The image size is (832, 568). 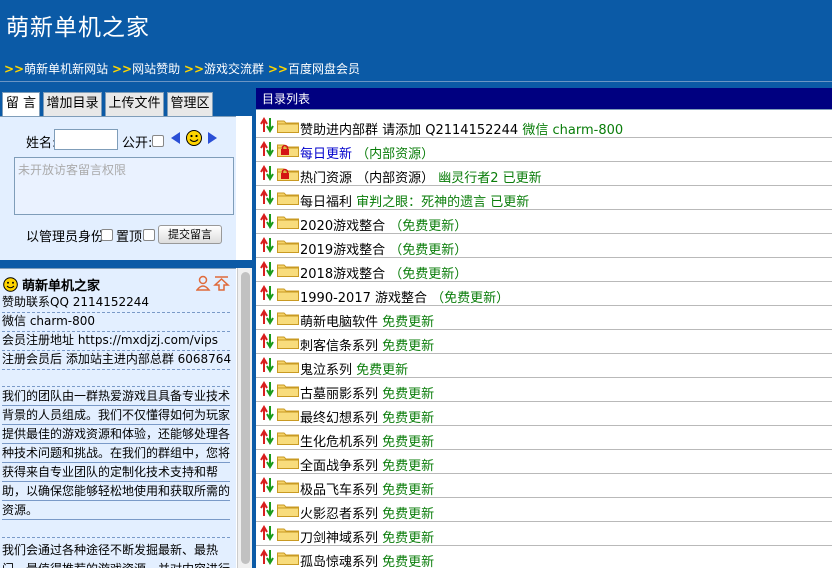 What do you see at coordinates (544, 414) in the screenshot?
I see `directory-row: 最终幻想系列 免费更新` at bounding box center [544, 414].